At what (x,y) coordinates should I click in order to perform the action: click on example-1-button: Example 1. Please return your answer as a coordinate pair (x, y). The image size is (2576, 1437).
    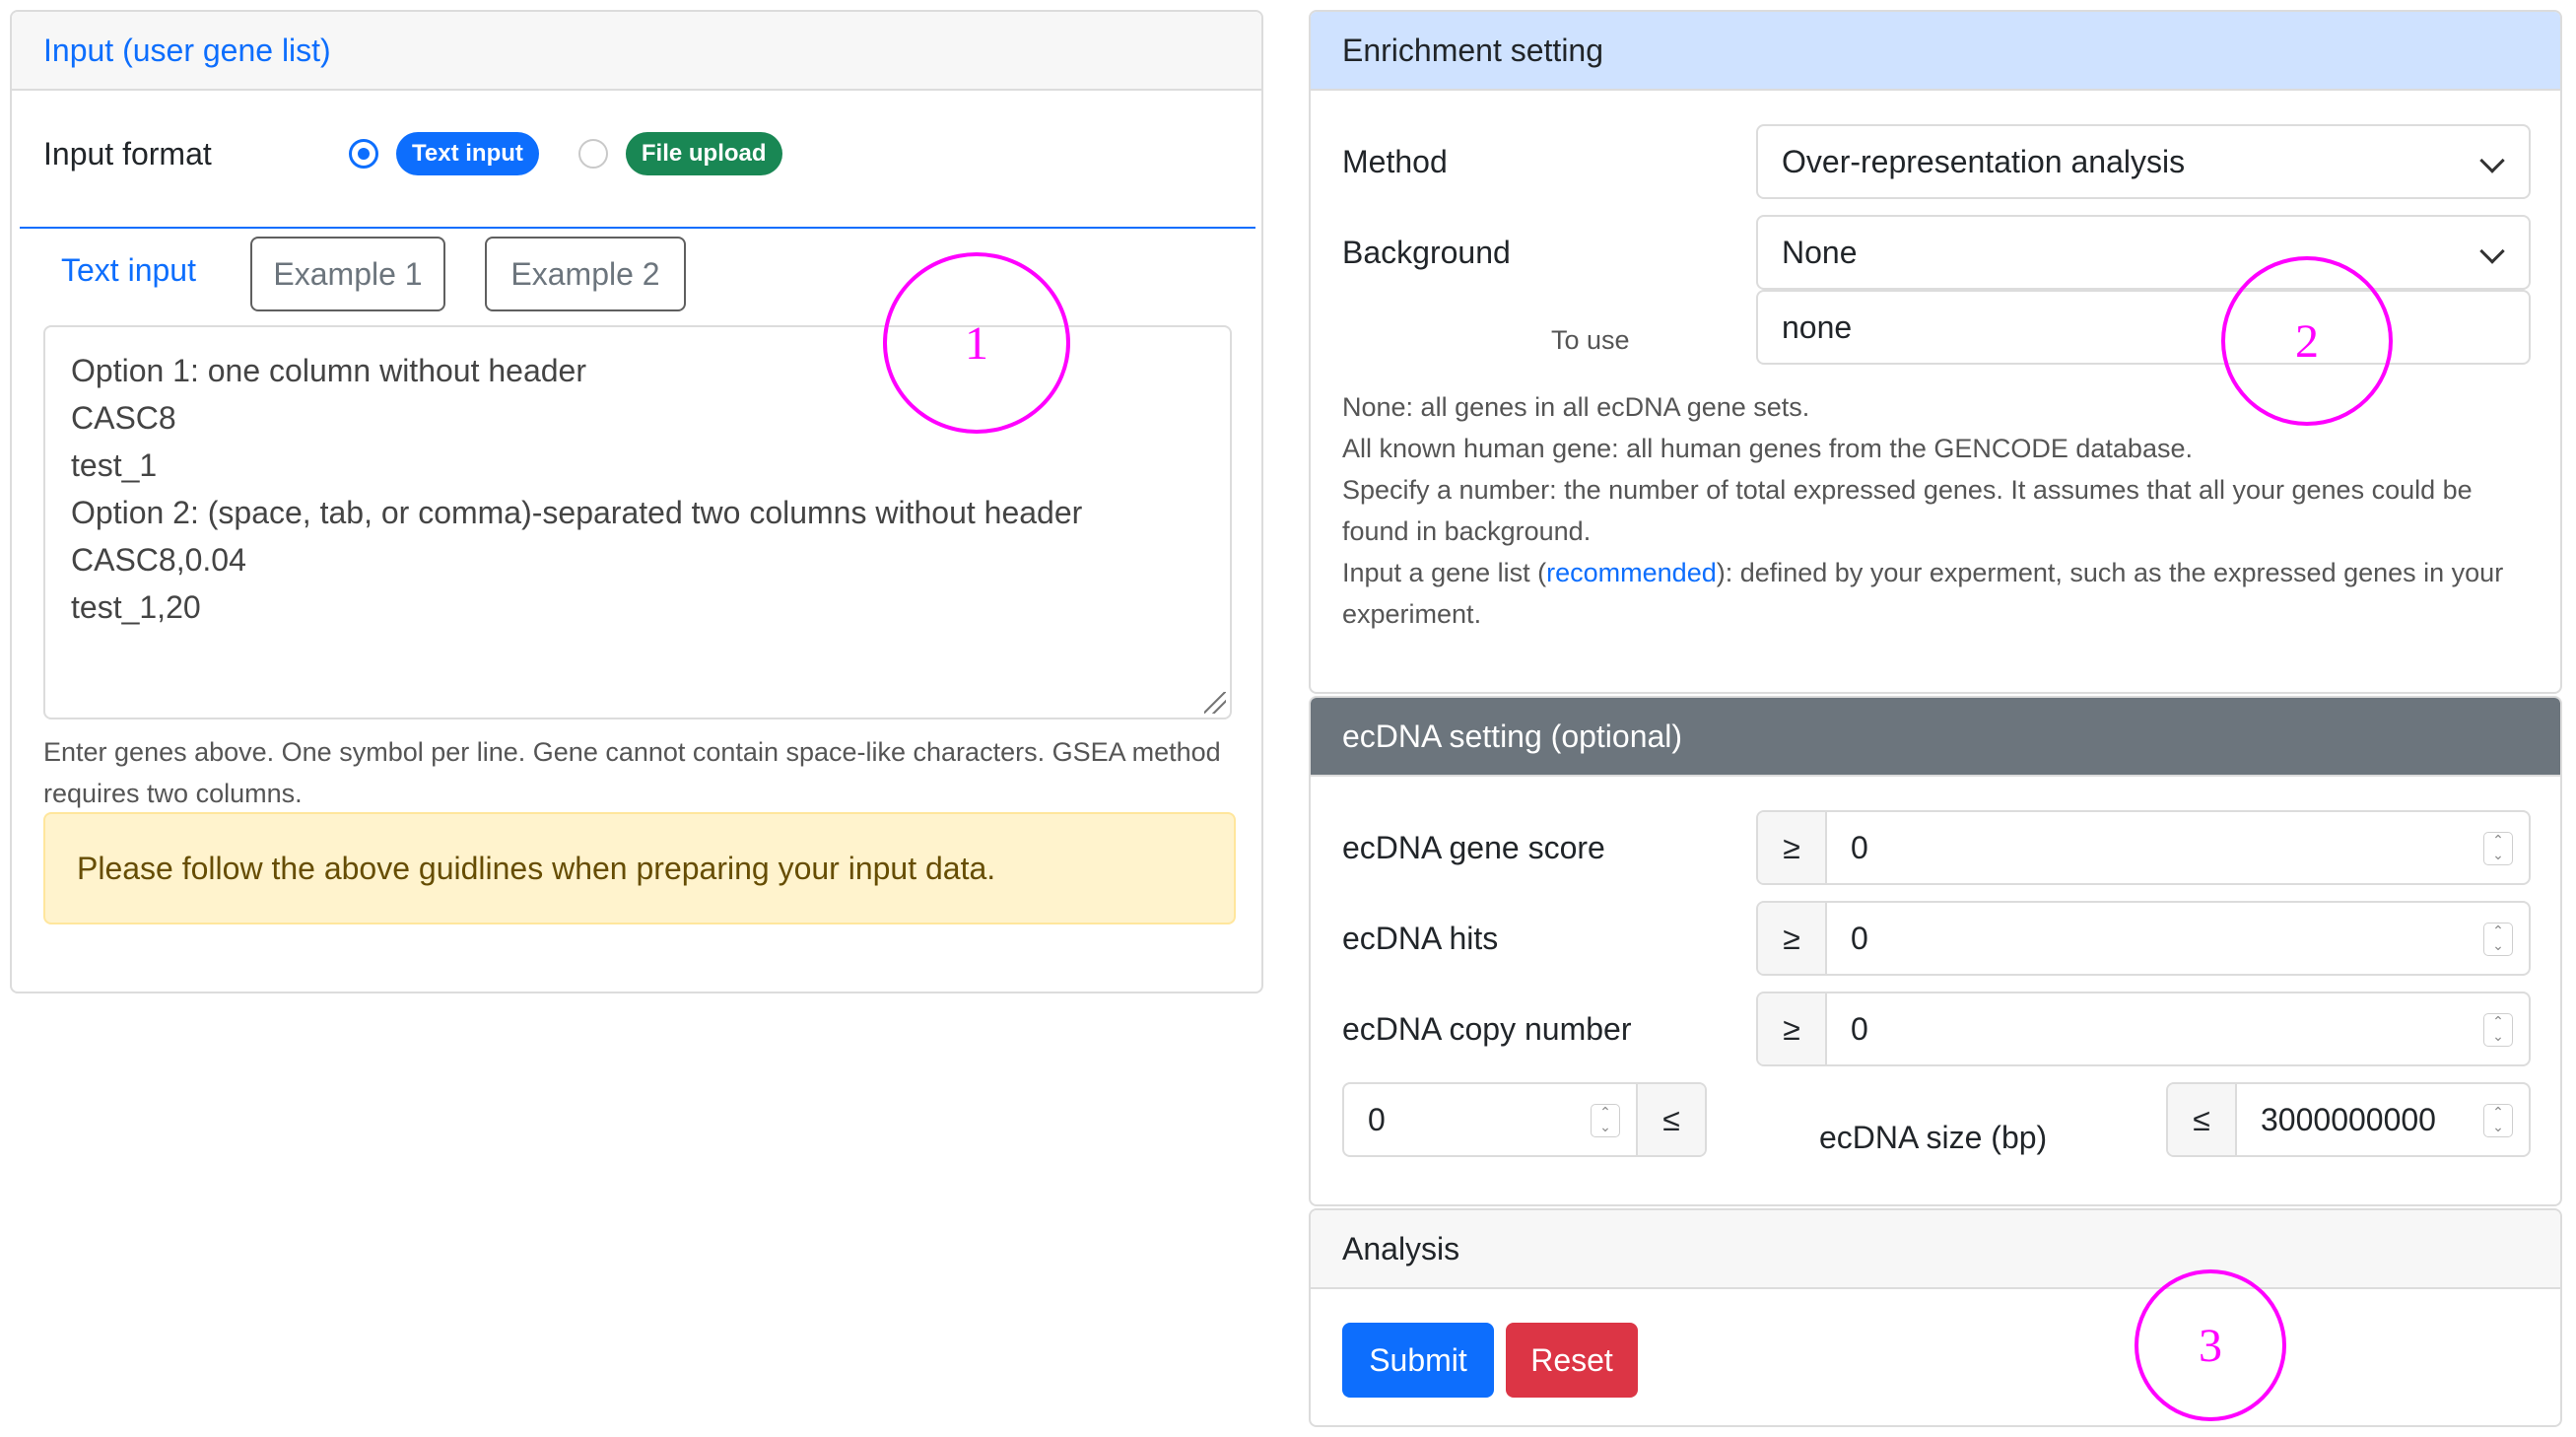
    Looking at the image, I should click on (347, 274).